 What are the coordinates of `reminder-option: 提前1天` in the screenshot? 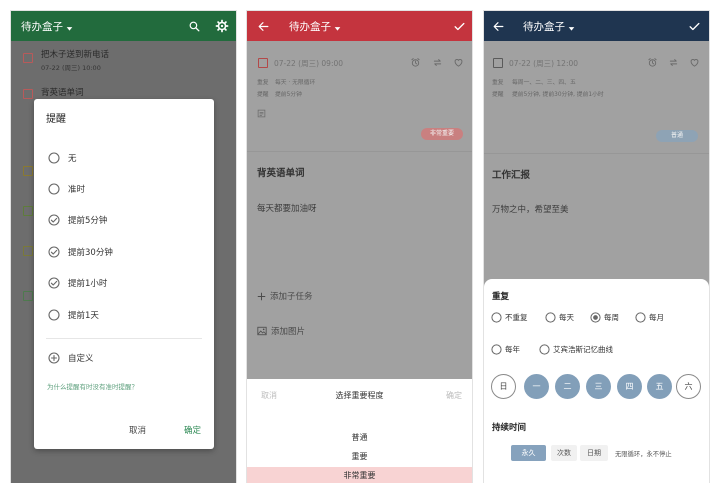 It's located at (73, 315).